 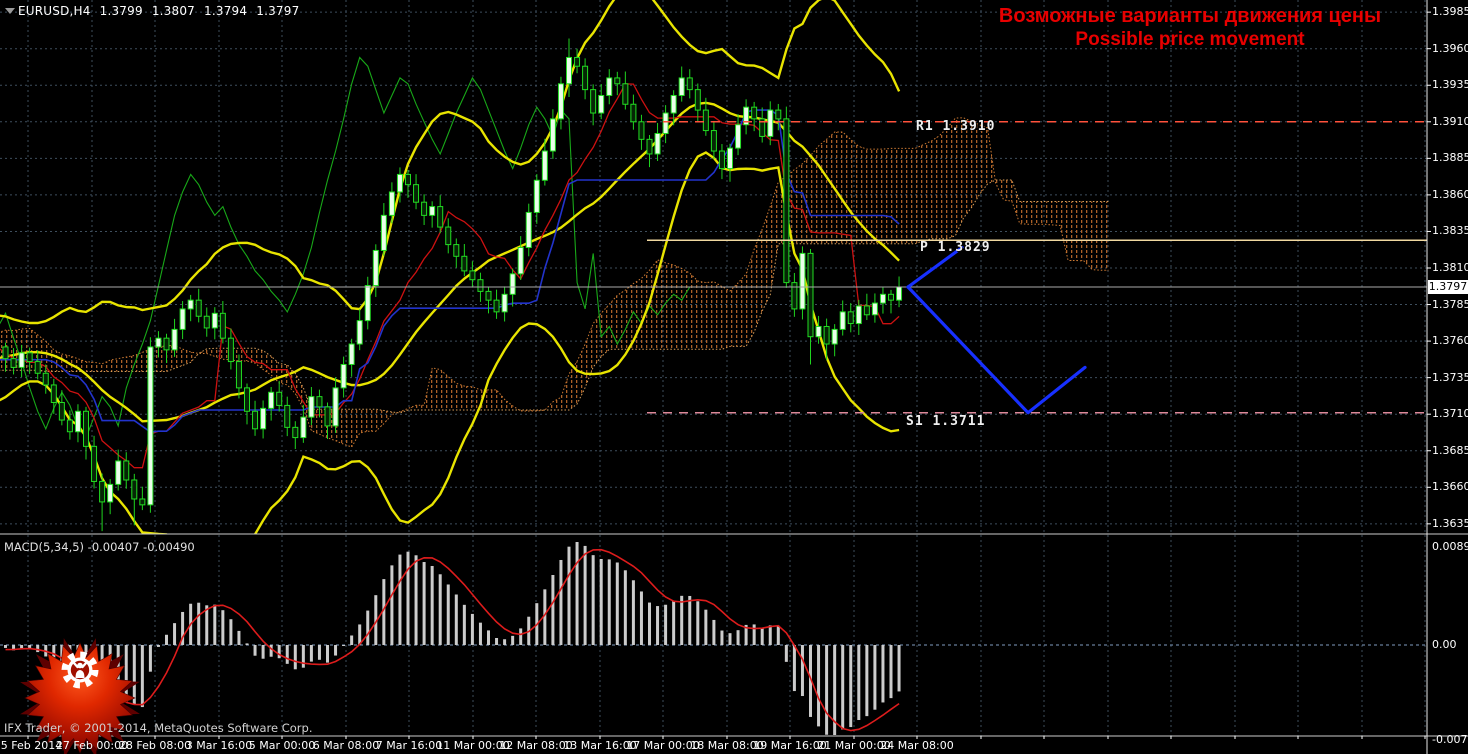 What do you see at coordinates (1450, 158) in the screenshot?
I see `price-axis-label: 1.3885` at bounding box center [1450, 158].